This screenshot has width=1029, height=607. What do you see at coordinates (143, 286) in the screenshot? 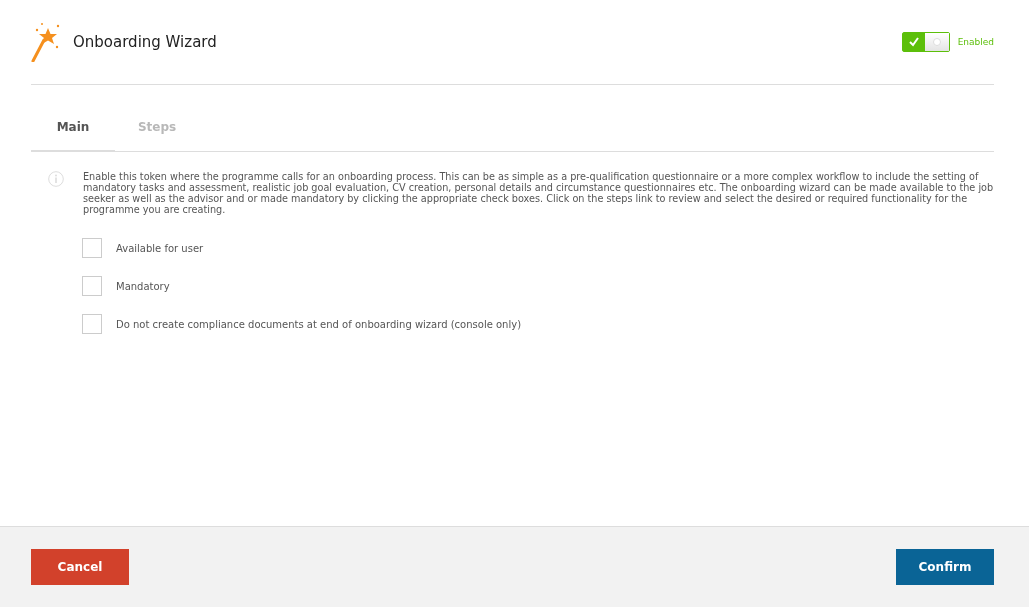
I see `checkbox-label: Mandatory` at bounding box center [143, 286].